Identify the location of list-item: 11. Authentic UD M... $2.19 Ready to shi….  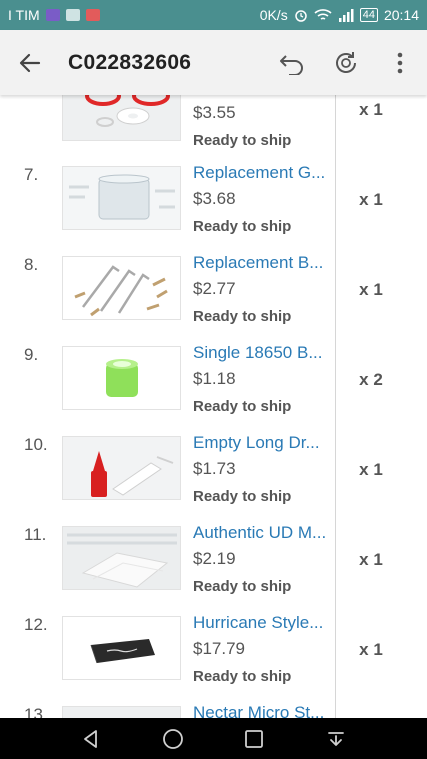
(213, 559).